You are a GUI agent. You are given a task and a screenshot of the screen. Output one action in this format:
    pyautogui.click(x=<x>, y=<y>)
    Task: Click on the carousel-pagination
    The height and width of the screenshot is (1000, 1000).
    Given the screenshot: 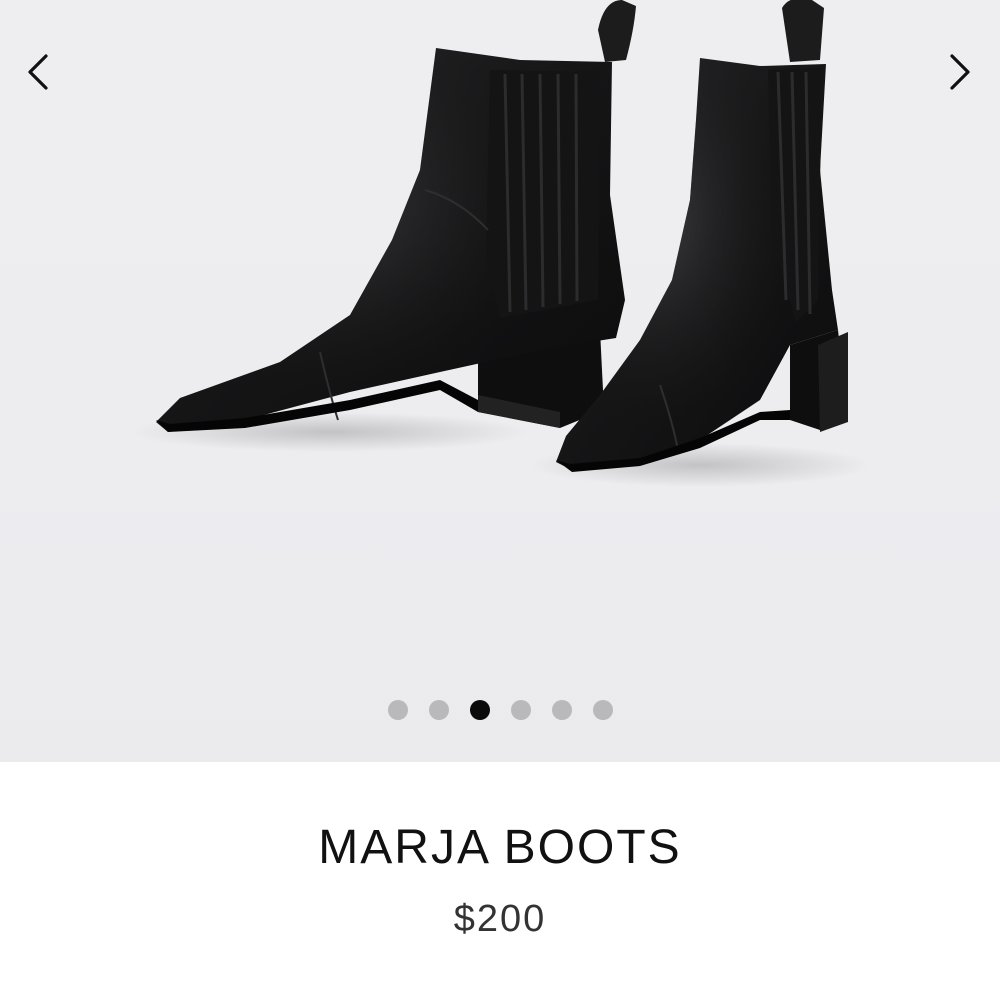 What is the action you would take?
    pyautogui.click(x=500, y=710)
    